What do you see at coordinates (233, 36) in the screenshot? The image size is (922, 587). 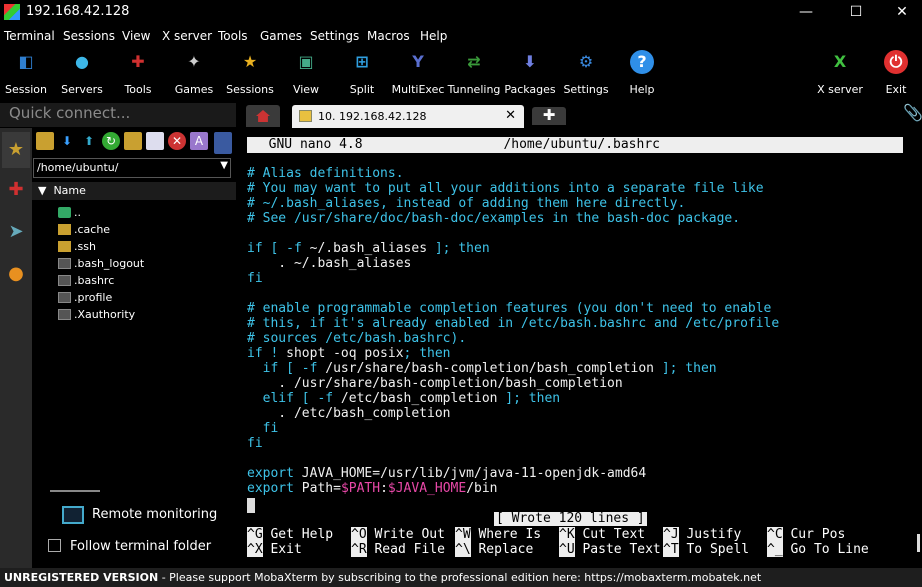 I see `menu-tools: Tools` at bounding box center [233, 36].